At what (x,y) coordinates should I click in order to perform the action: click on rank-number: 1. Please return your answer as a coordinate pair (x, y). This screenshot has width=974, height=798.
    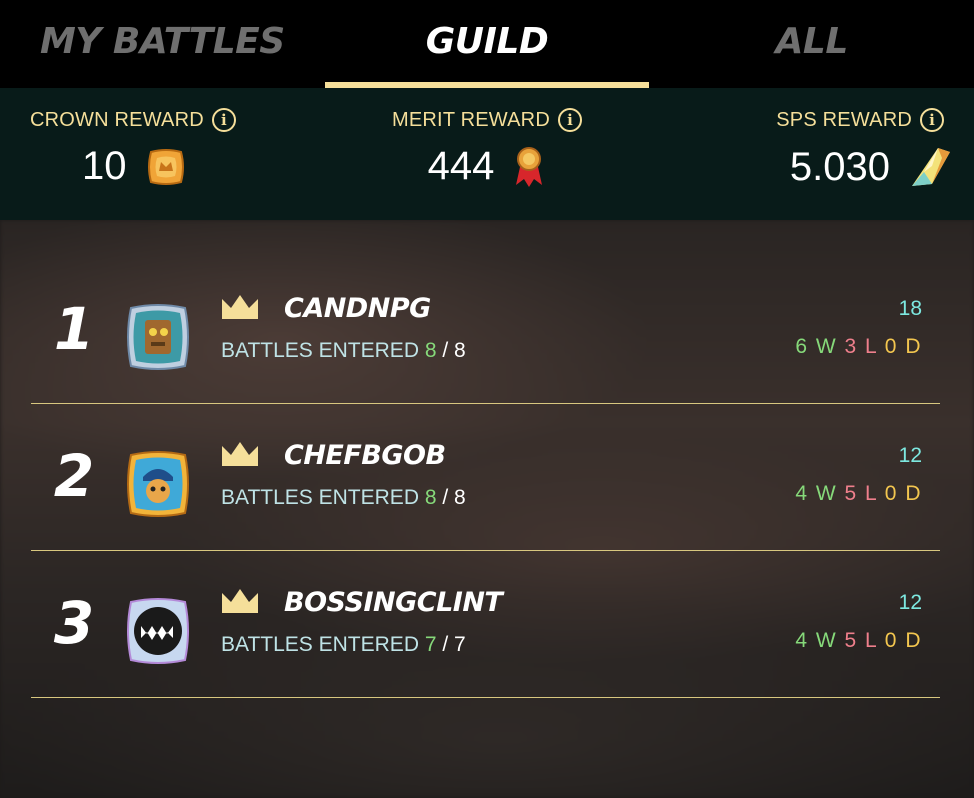
    Looking at the image, I should click on (74, 329).